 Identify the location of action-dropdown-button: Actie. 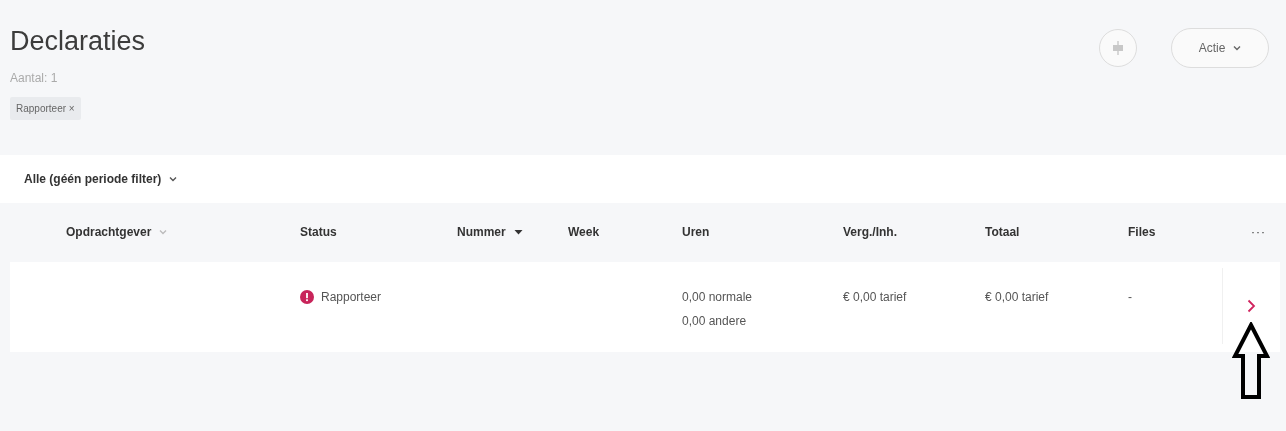
(1220, 48).